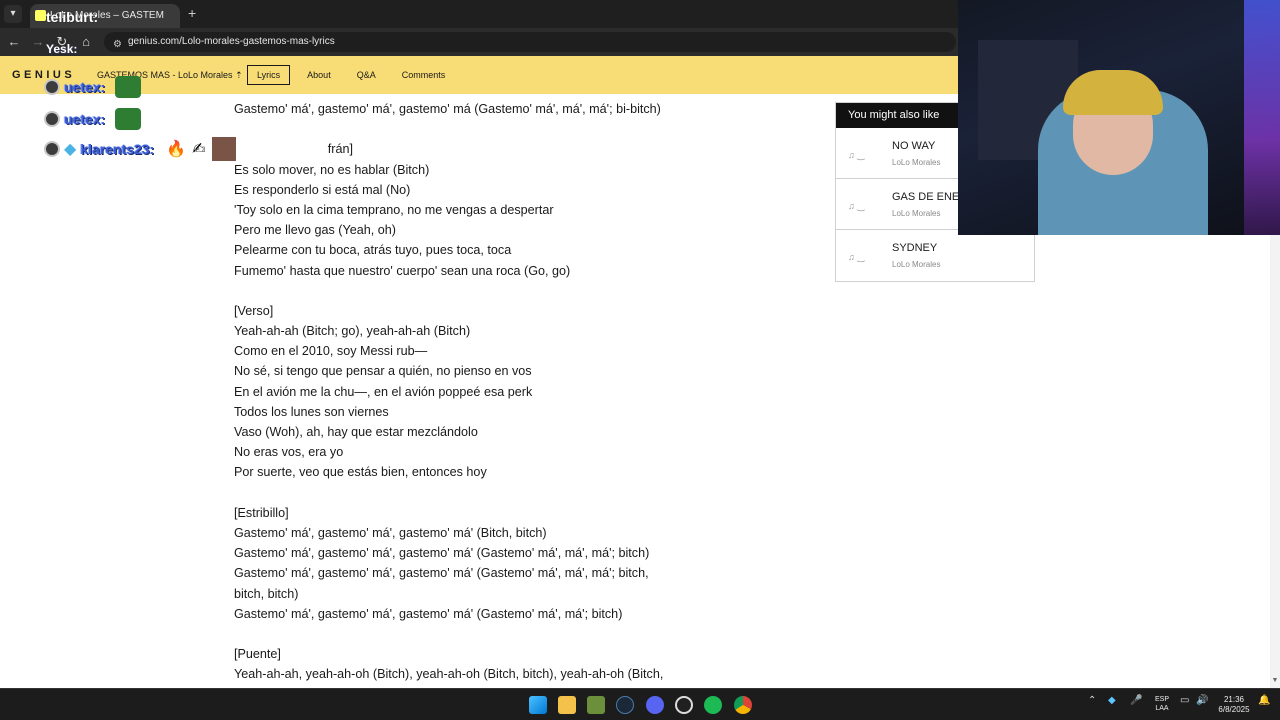 The image size is (1280, 720). I want to click on microphone-icon: 🎤, so click(1136, 700).